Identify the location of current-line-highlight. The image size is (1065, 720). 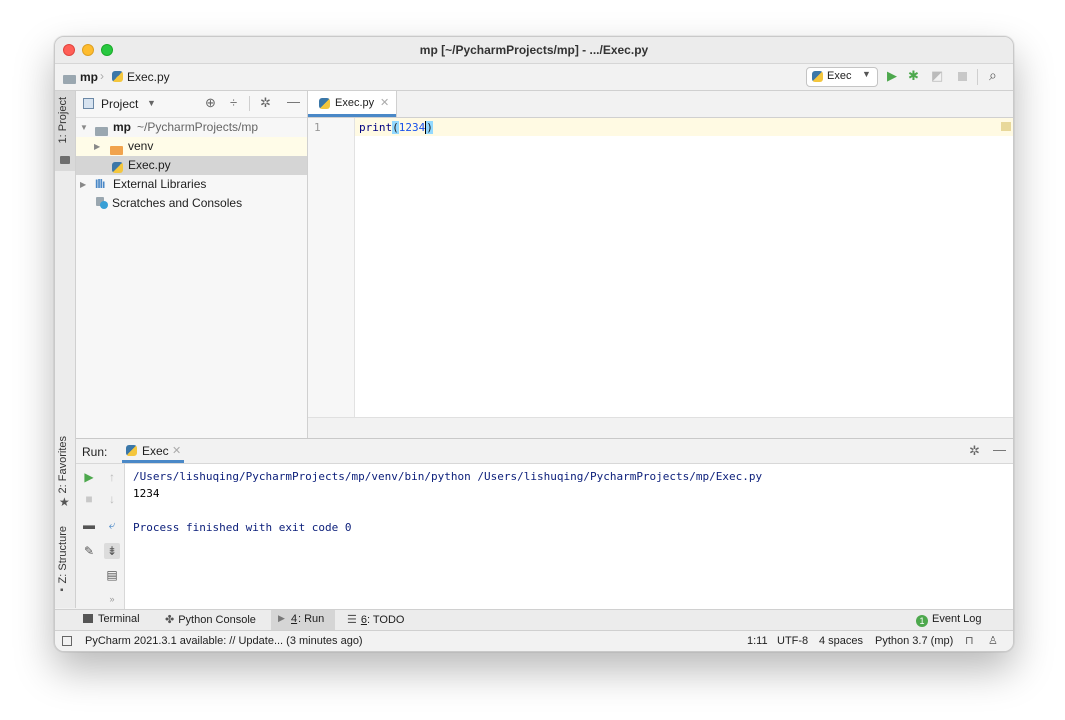
(684, 127).